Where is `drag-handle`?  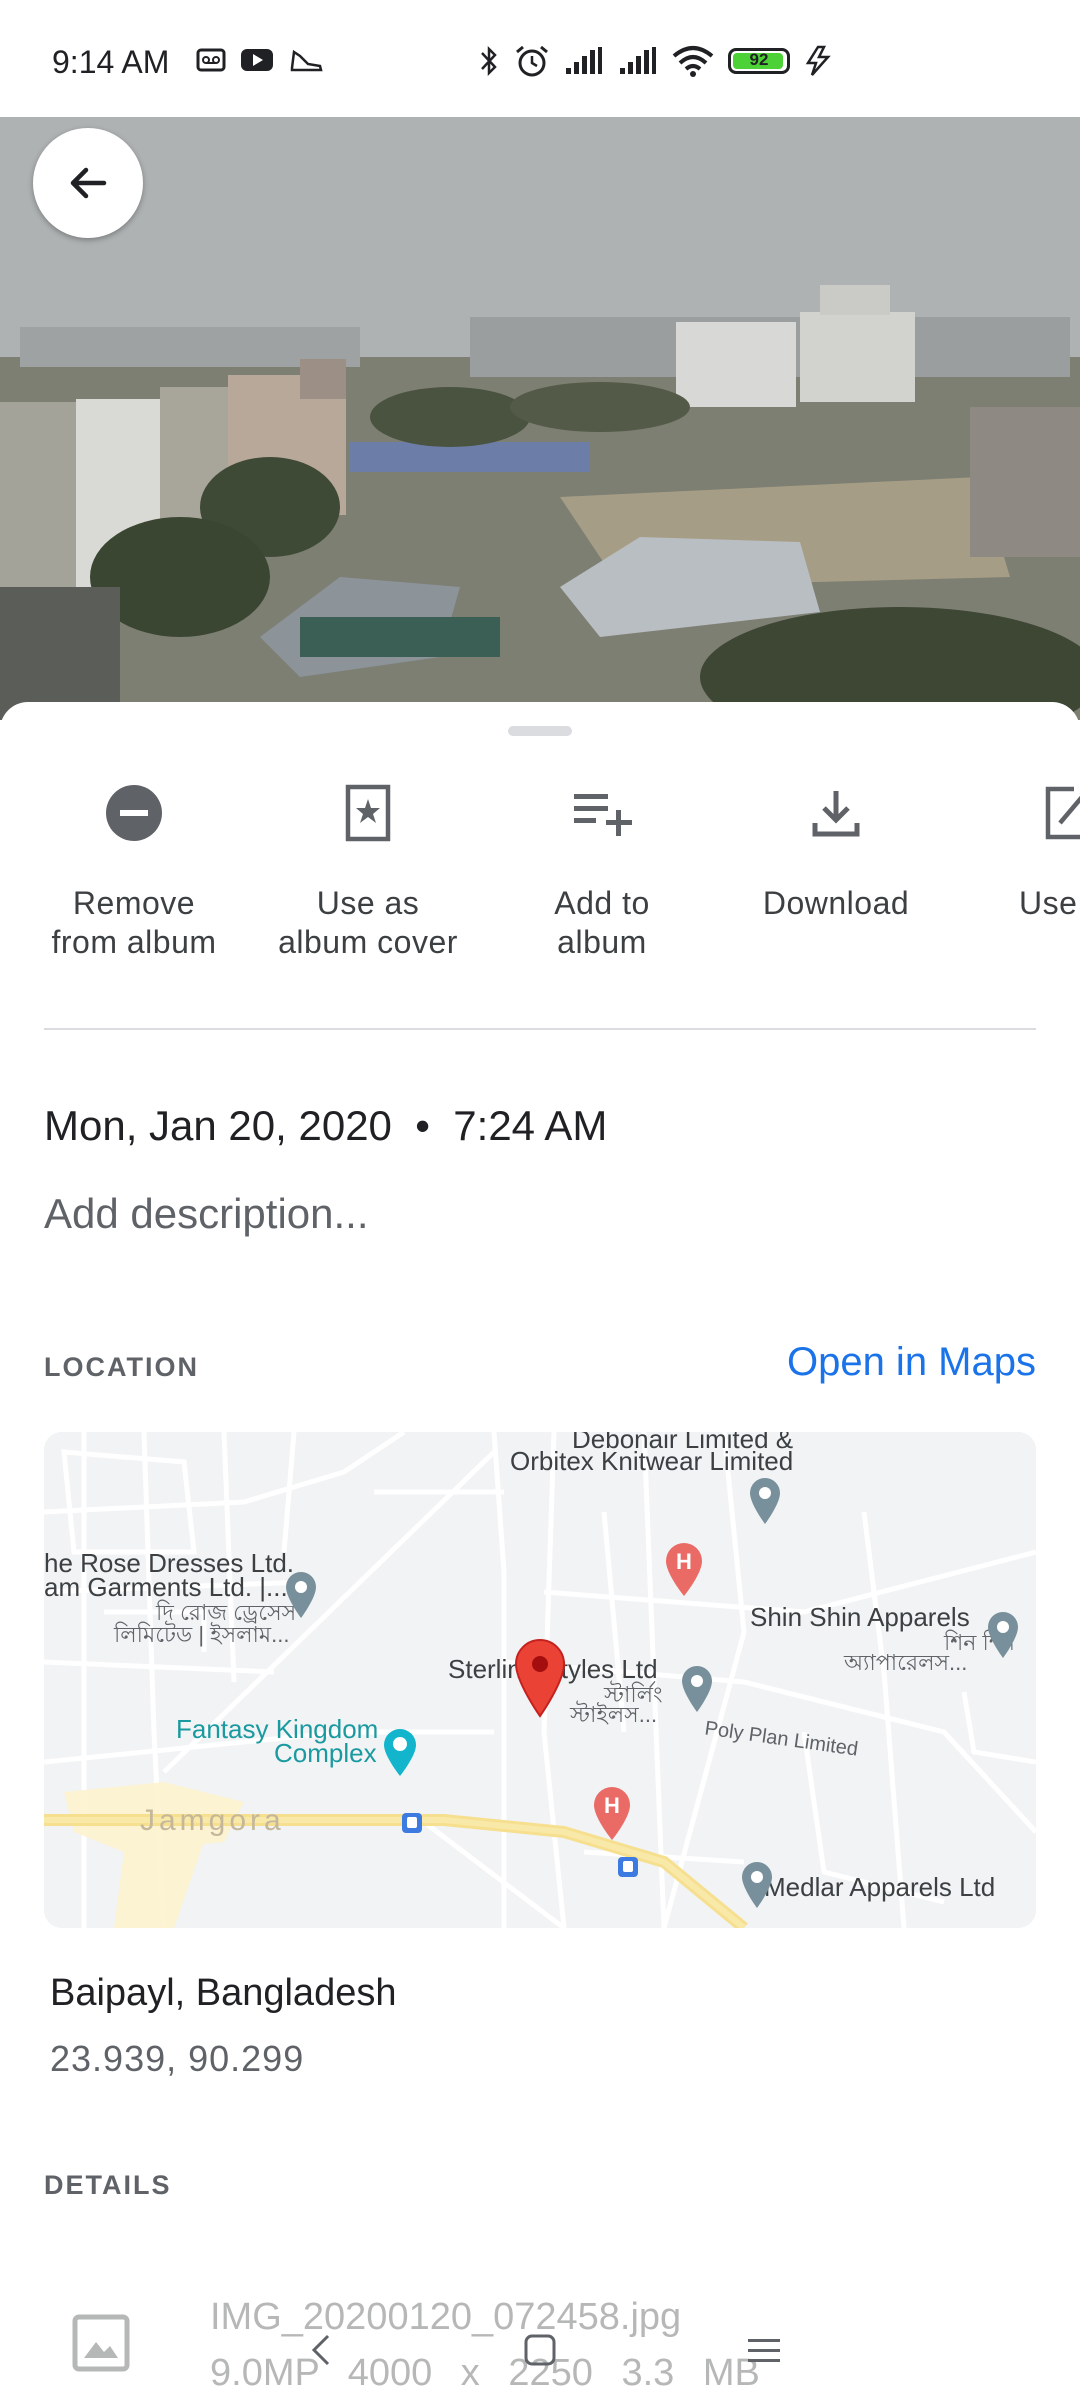
drag-handle is located at coordinates (540, 731).